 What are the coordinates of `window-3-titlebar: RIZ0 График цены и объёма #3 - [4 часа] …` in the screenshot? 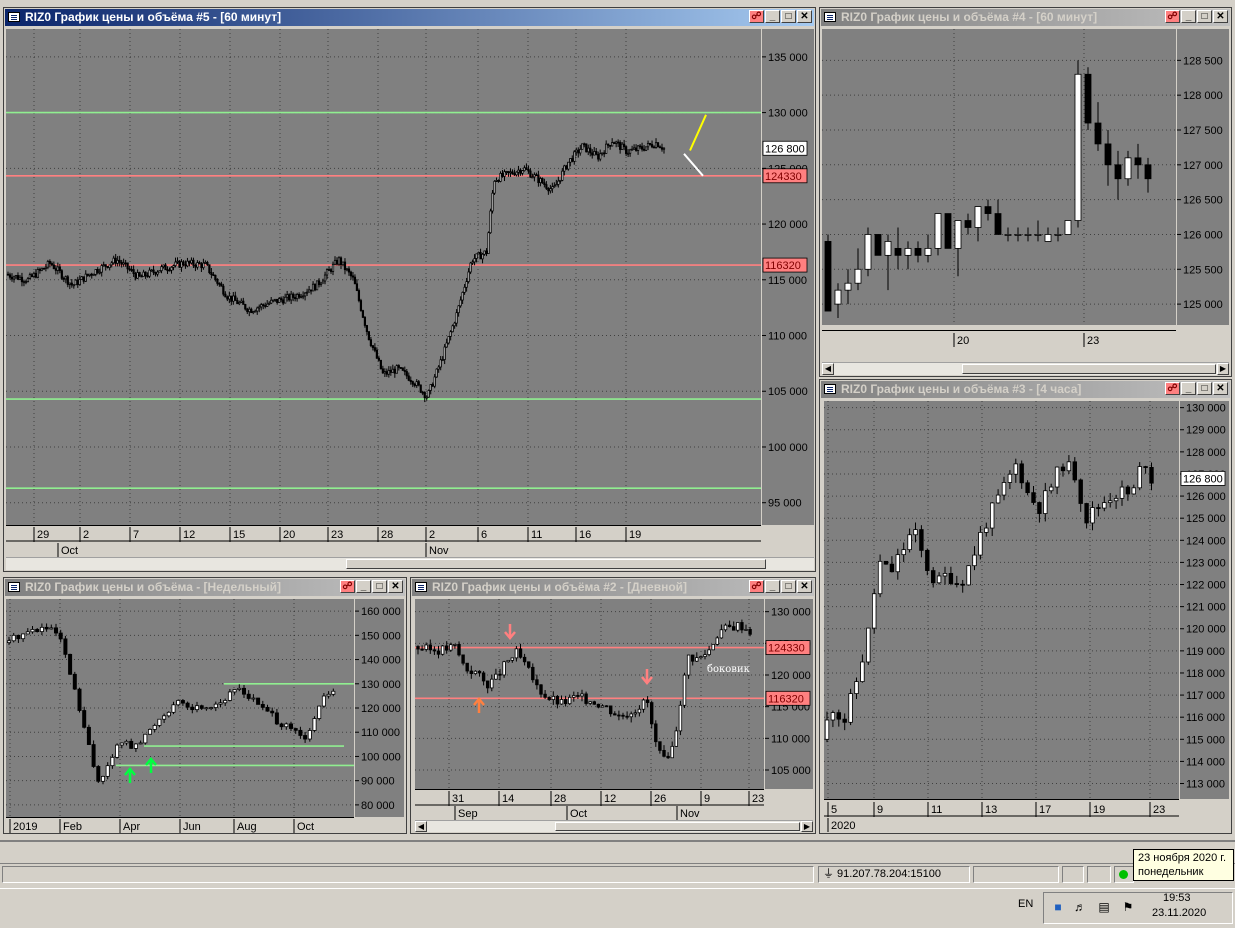 It's located at (1025, 389).